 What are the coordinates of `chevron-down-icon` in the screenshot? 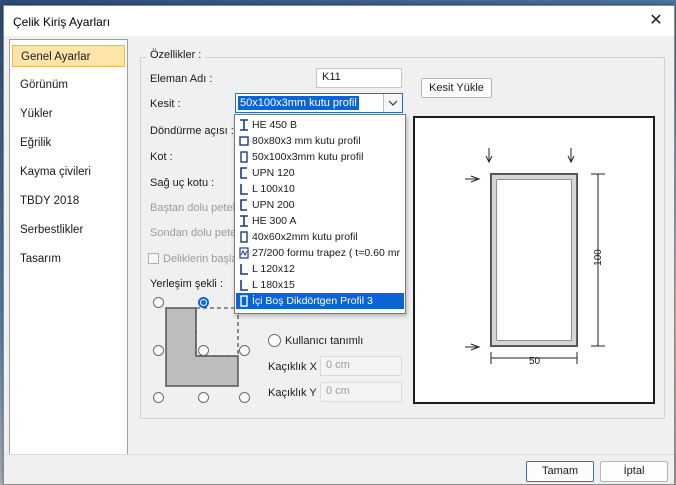 It's located at (392, 103).